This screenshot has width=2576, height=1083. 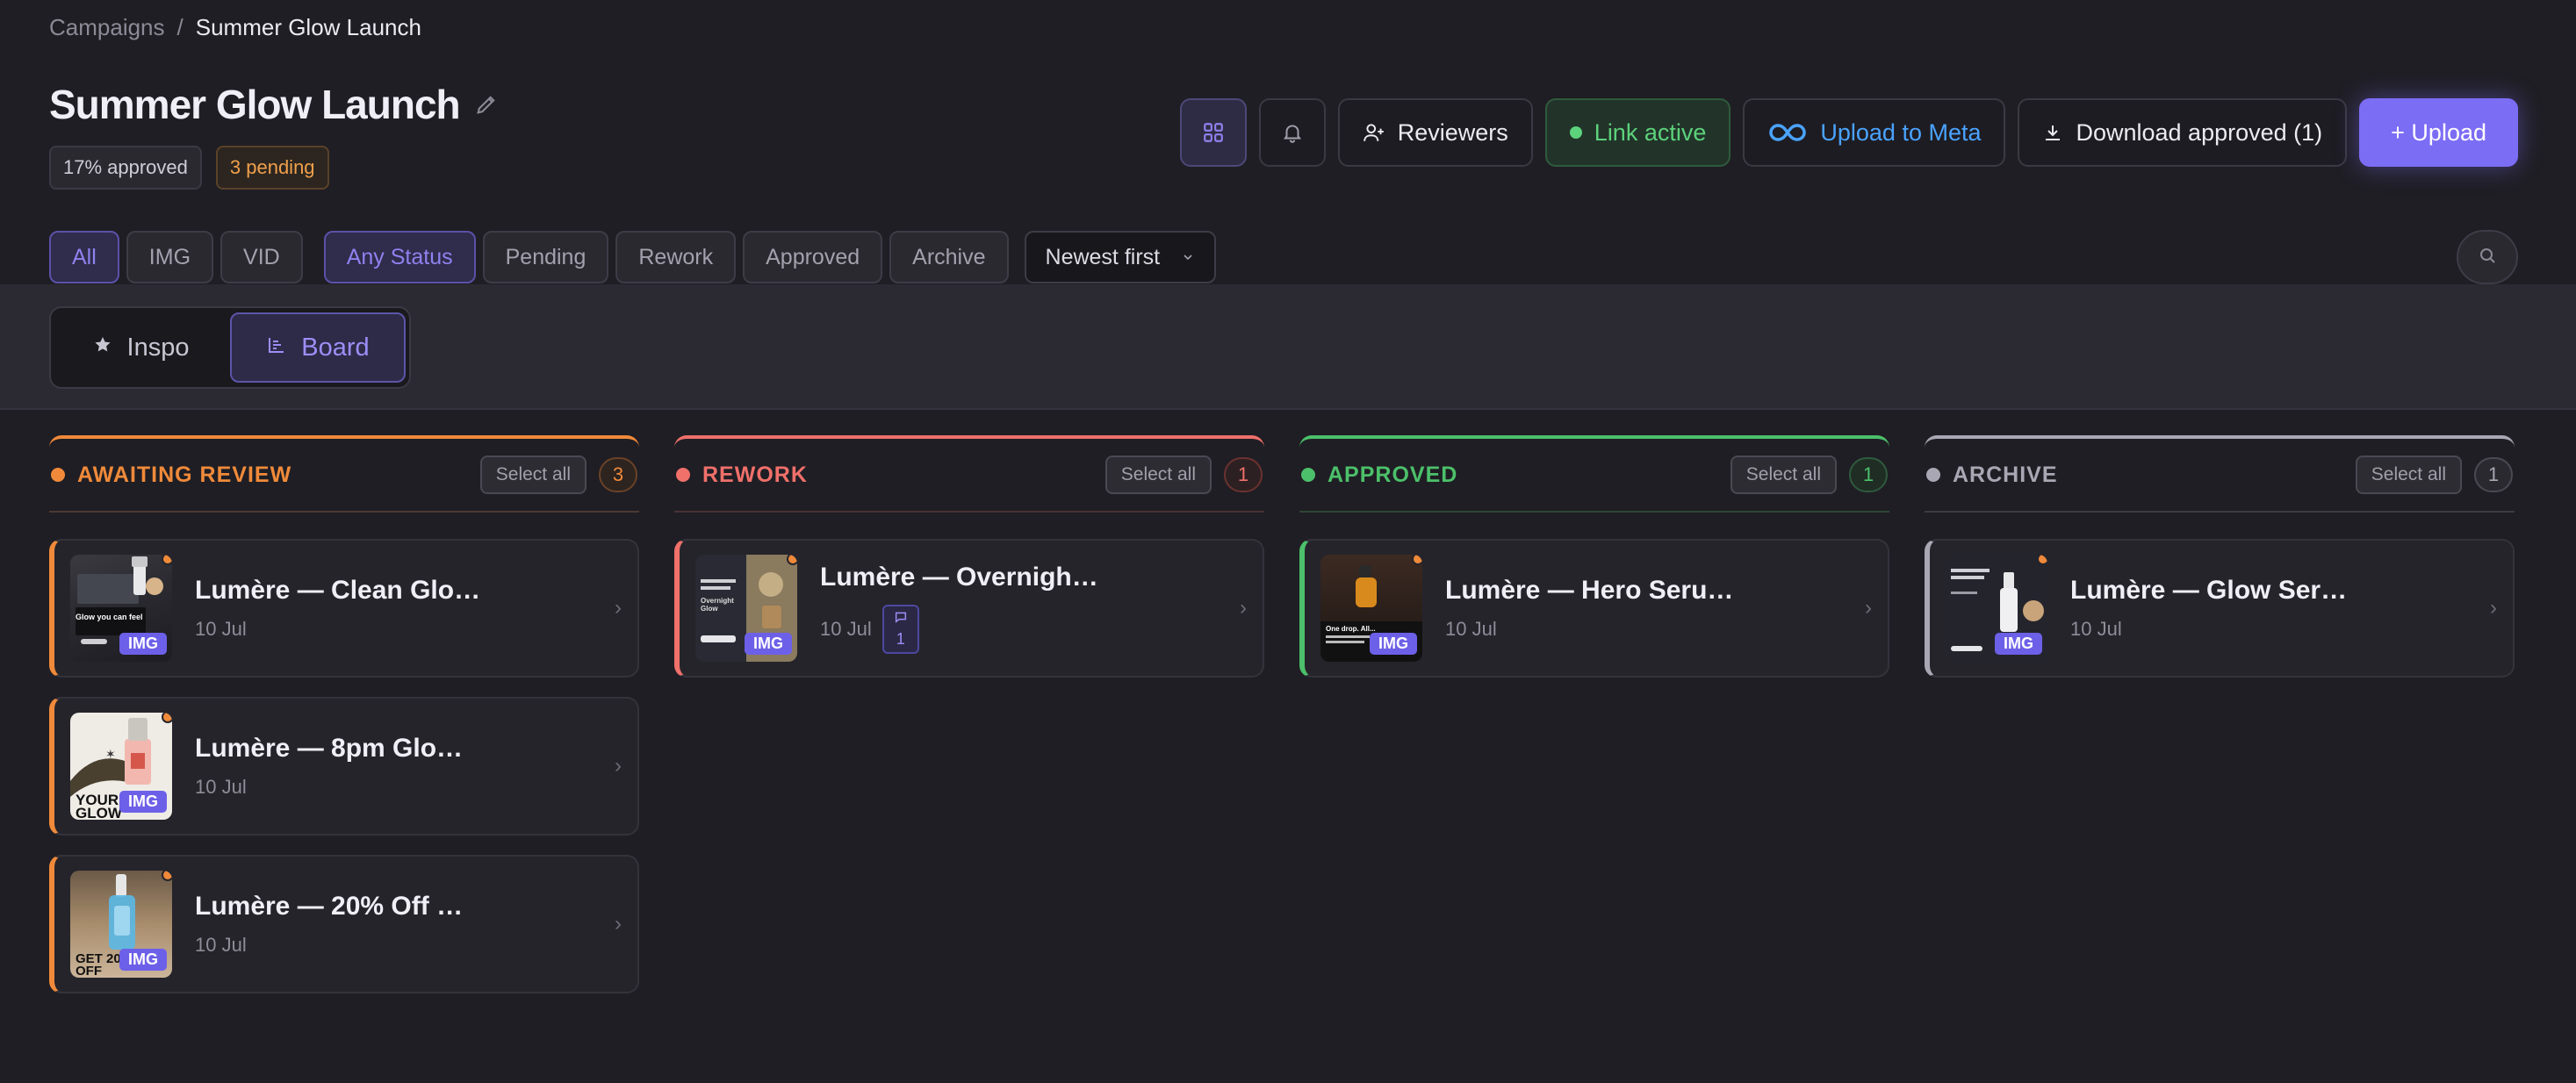 I want to click on filter-status-rework: Rework, so click(x=676, y=257).